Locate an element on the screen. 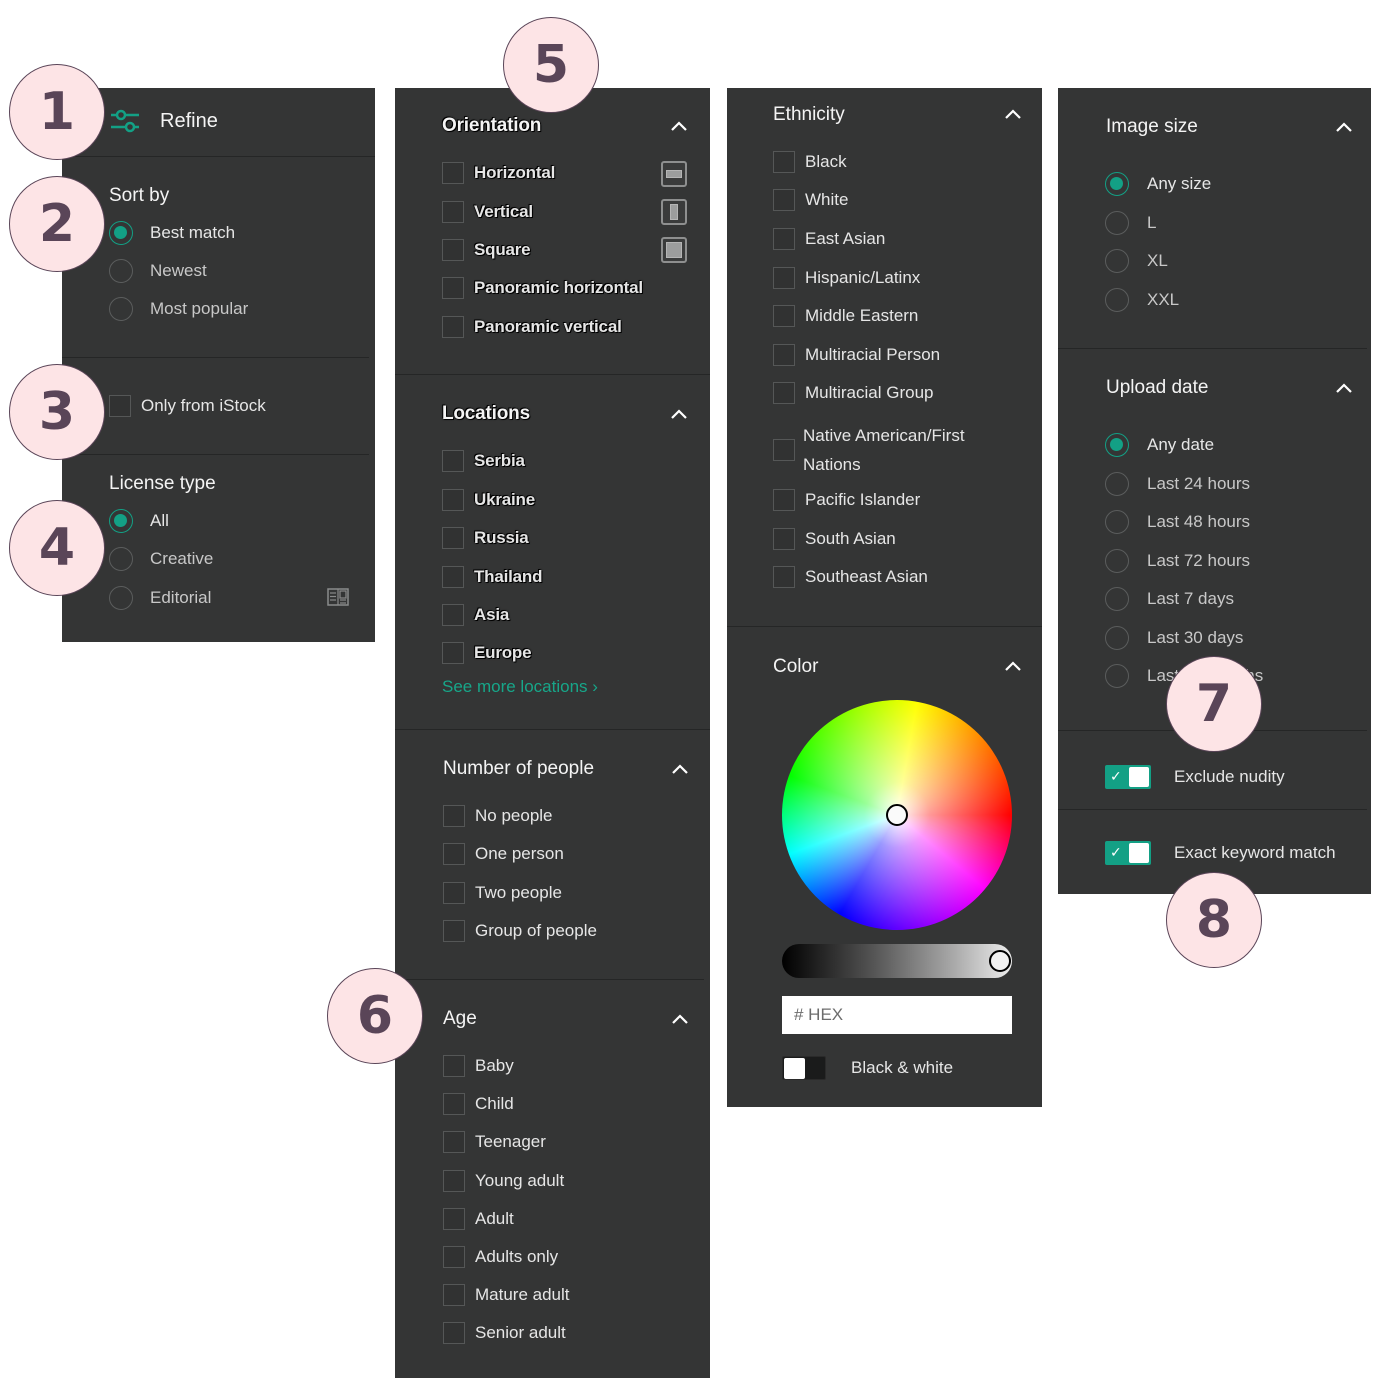  ethnicity-option: South Asian is located at coordinates (834, 539).